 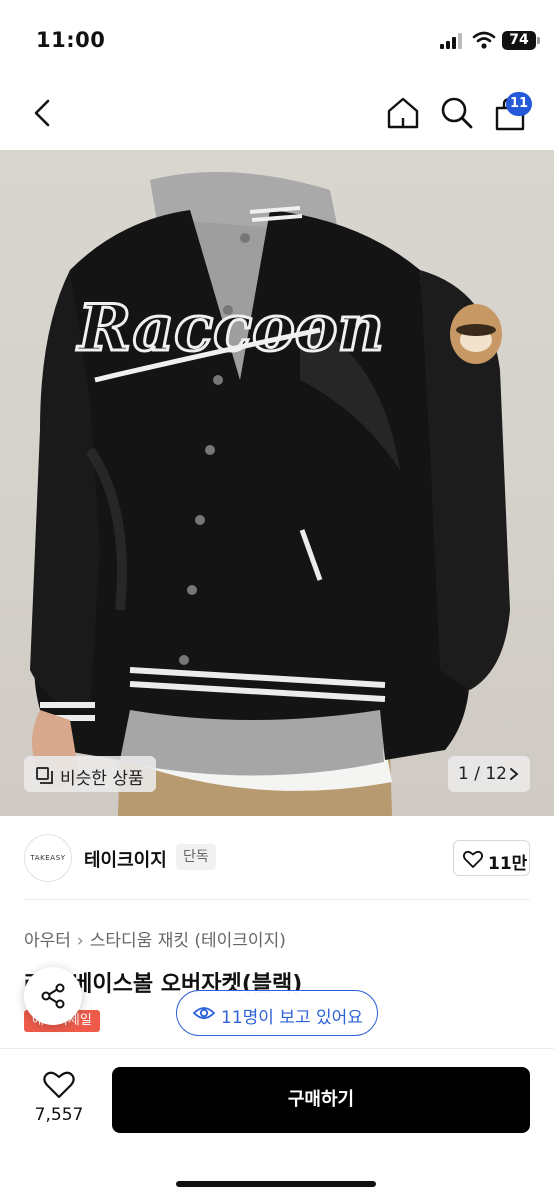 I want to click on wishlist-button: 7,557, so click(x=59, y=1101).